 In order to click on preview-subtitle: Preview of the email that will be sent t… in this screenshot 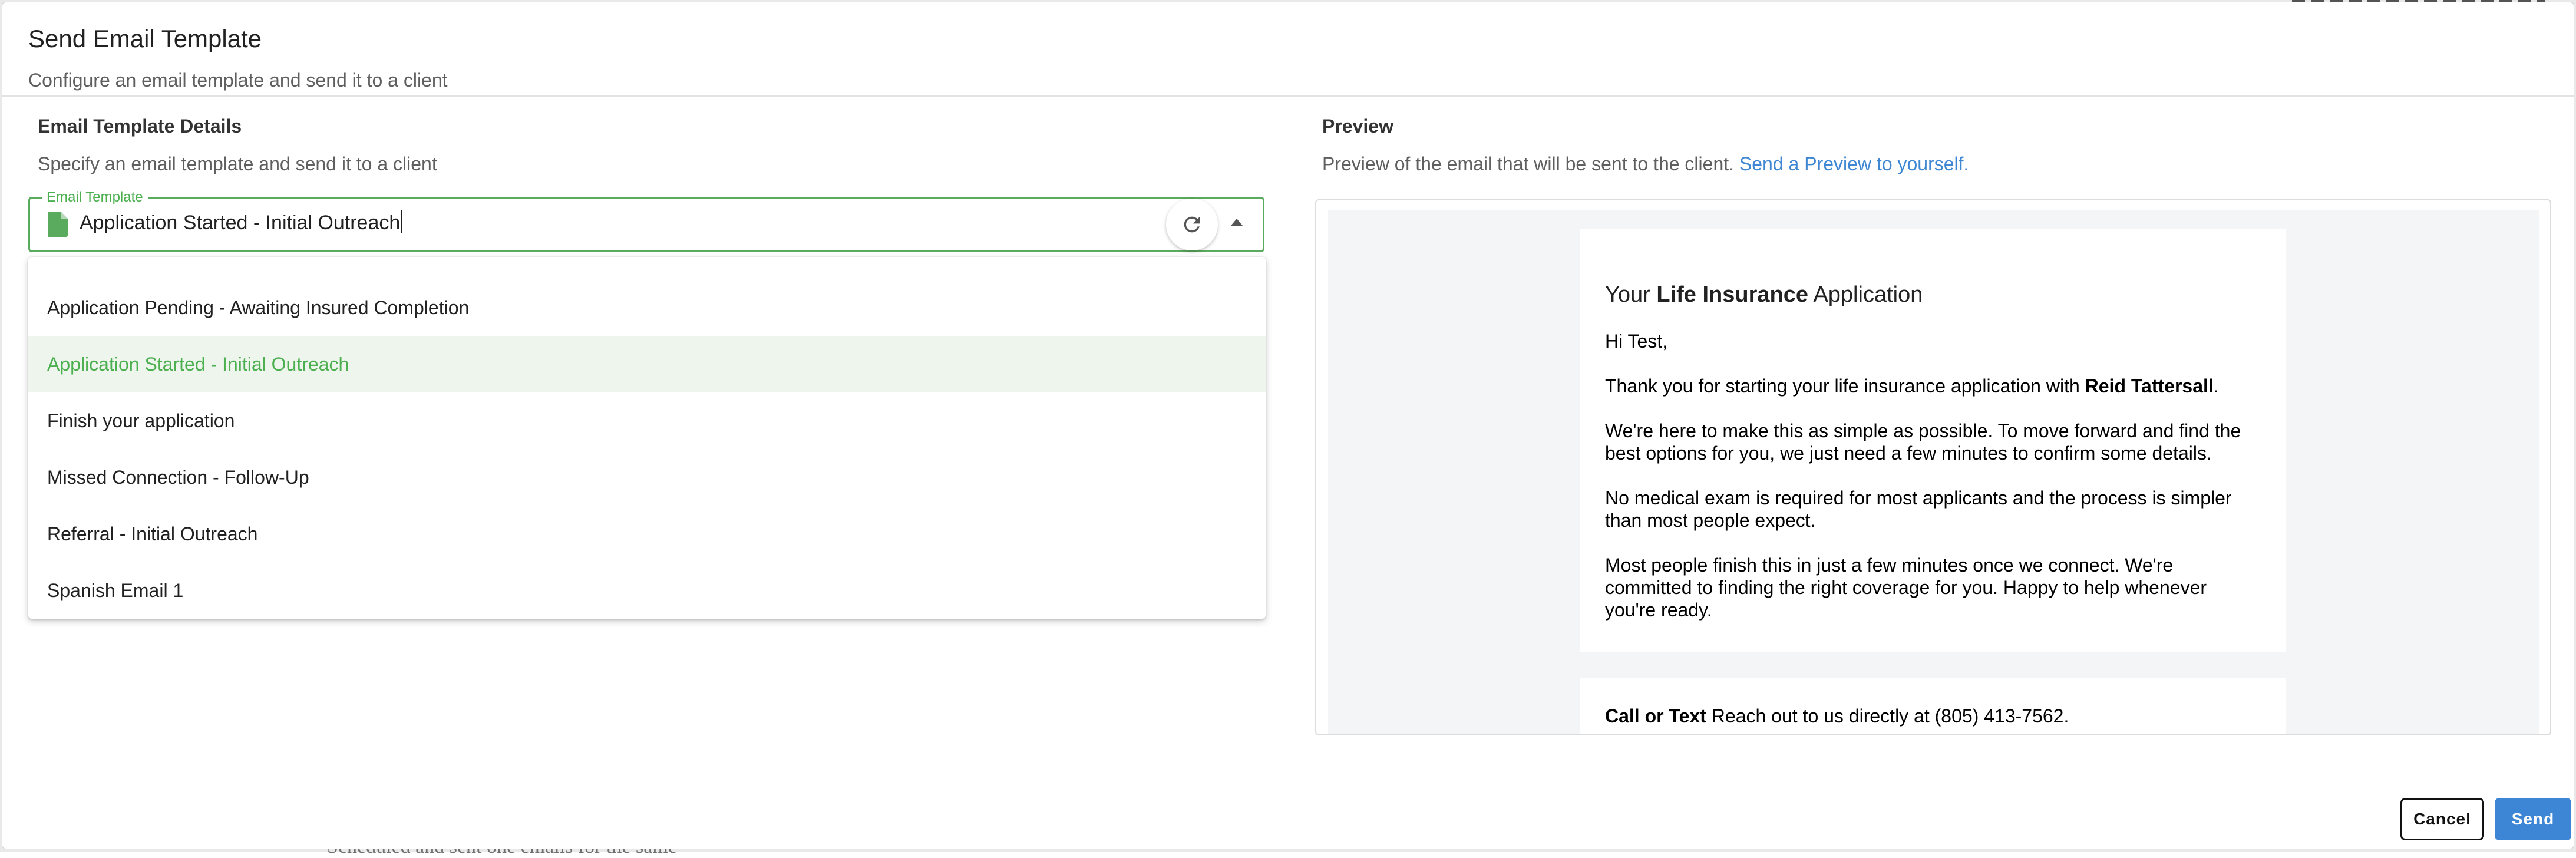, I will do `click(1645, 163)`.